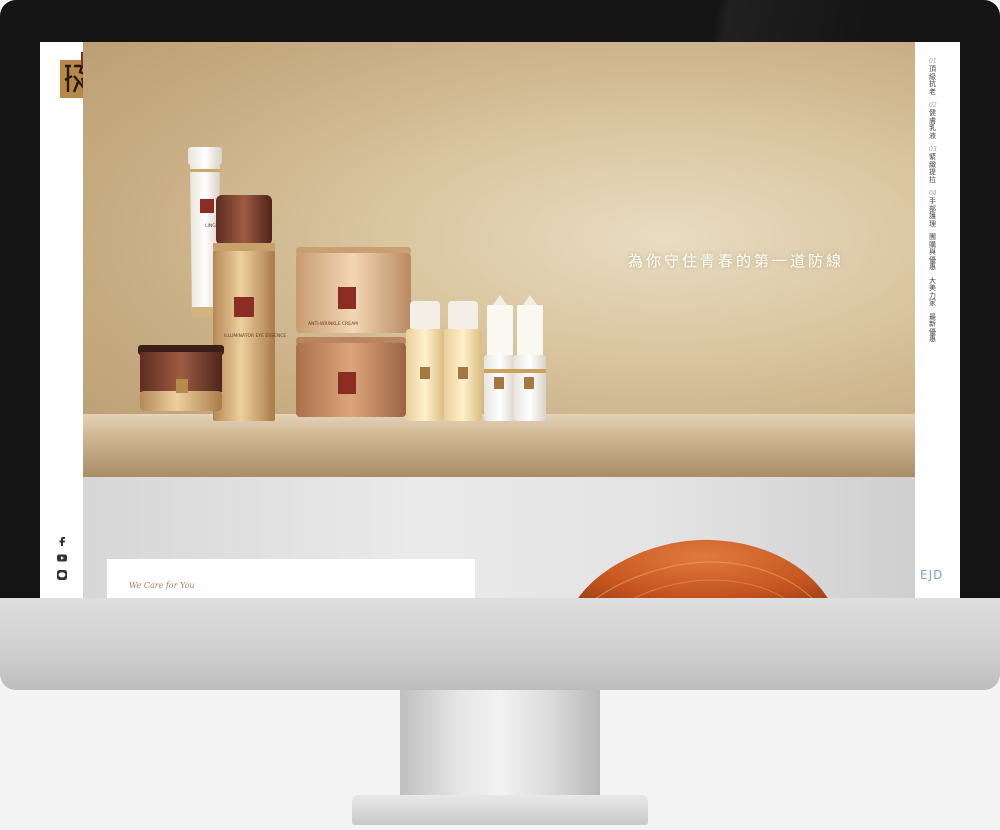 The height and width of the screenshot is (830, 1000). What do you see at coordinates (65, 320) in the screenshot?
I see `left-sidebar` at bounding box center [65, 320].